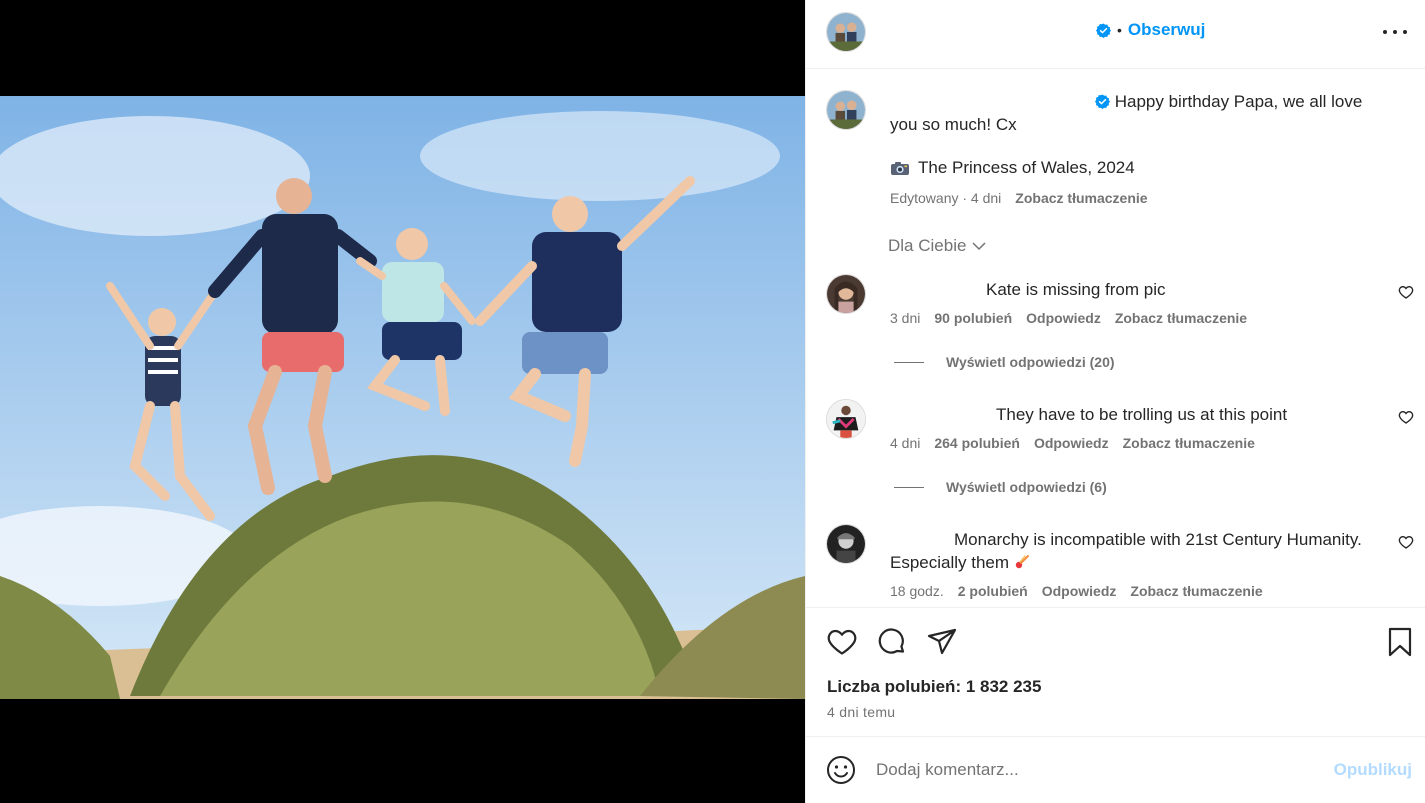  I want to click on comment-input, so click(1091, 770).